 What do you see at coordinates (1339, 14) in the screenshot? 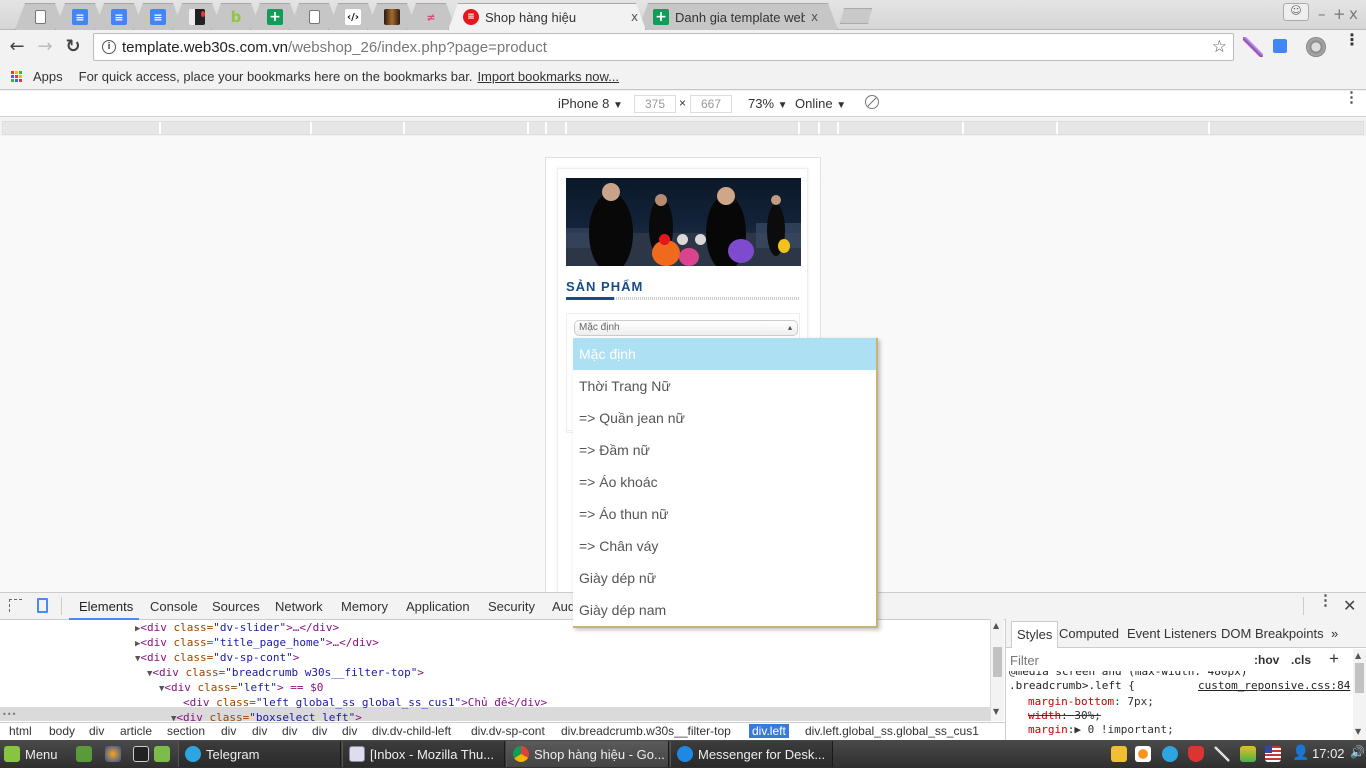
I see `maximize-button: +` at bounding box center [1339, 14].